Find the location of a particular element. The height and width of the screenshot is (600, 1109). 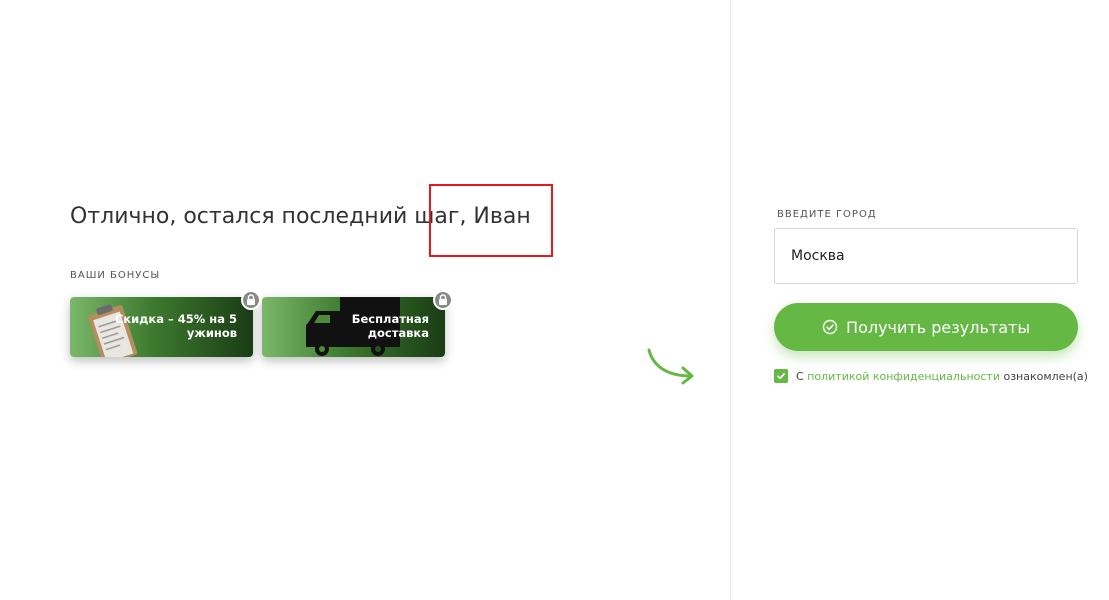

consent-suffix: ознакомлен(а) is located at coordinates (1045, 376).